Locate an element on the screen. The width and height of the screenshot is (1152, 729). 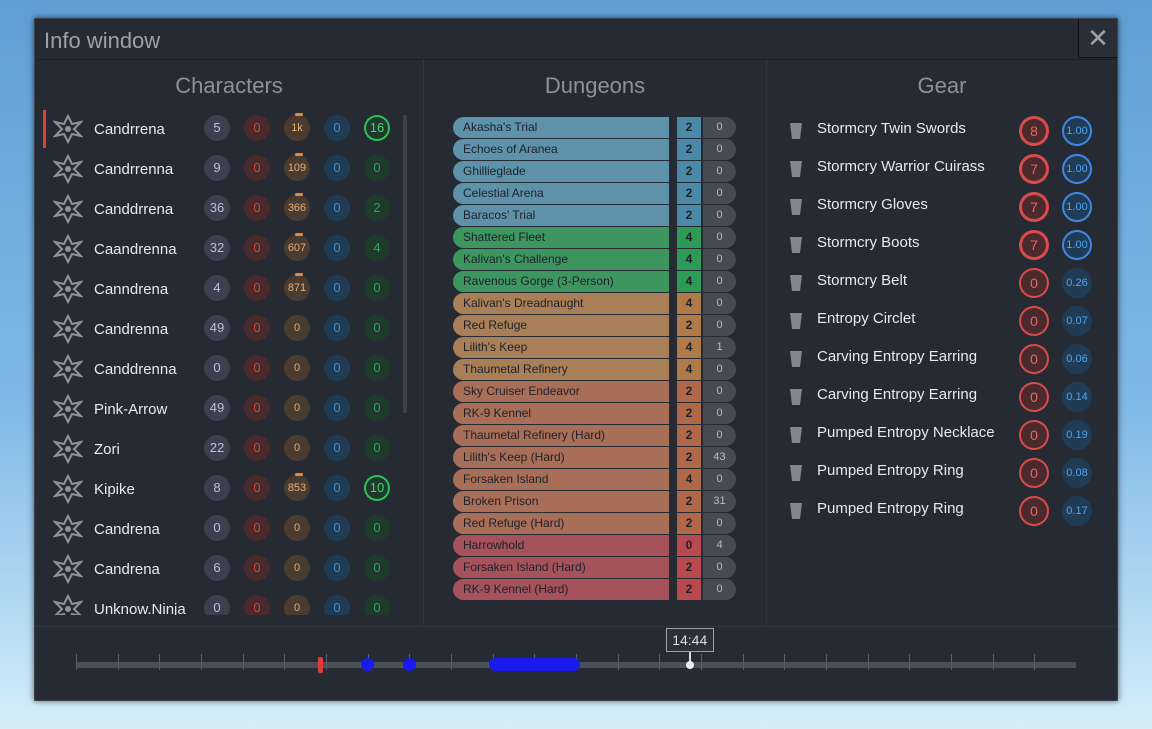
character-row: Caandrenna 32 0 607 0 4 is located at coordinates (225, 249).